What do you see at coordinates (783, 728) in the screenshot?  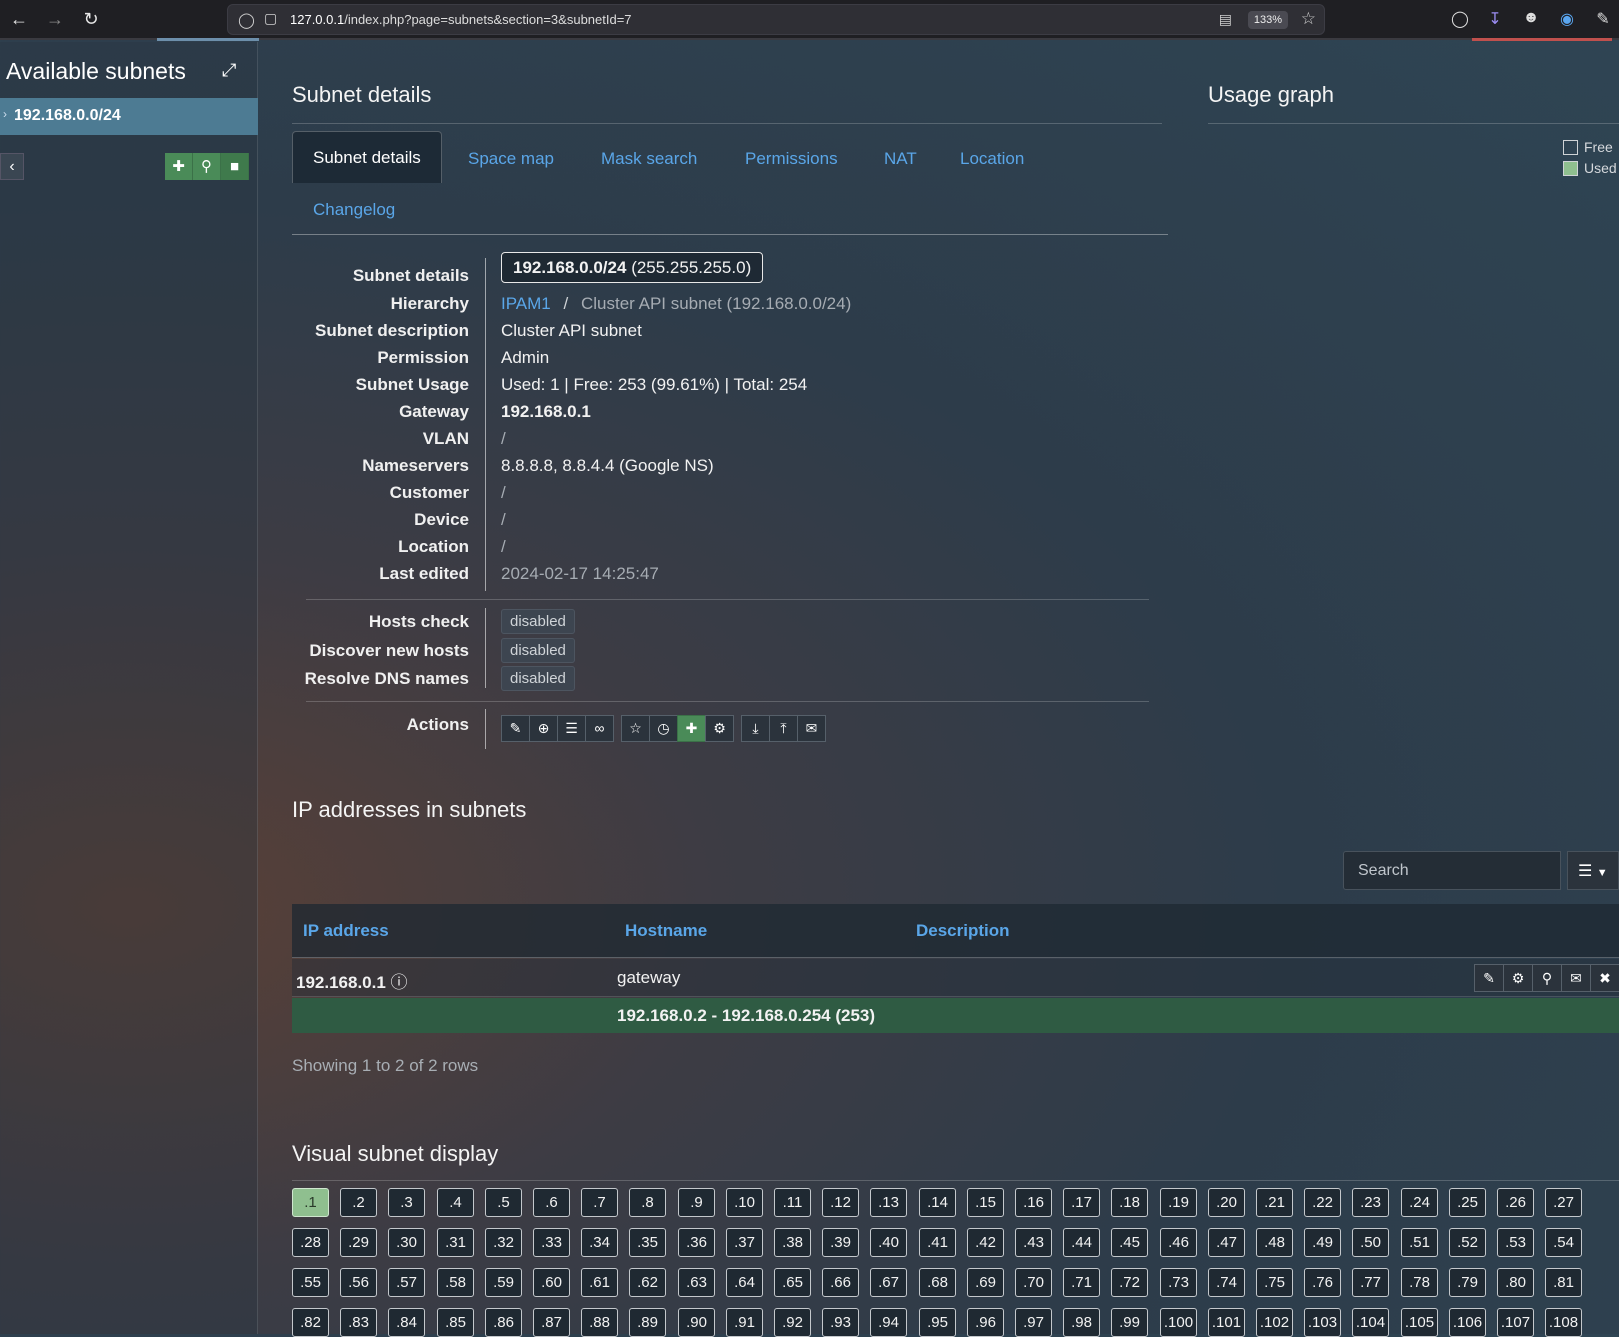 I see `export-icon: ⤒` at bounding box center [783, 728].